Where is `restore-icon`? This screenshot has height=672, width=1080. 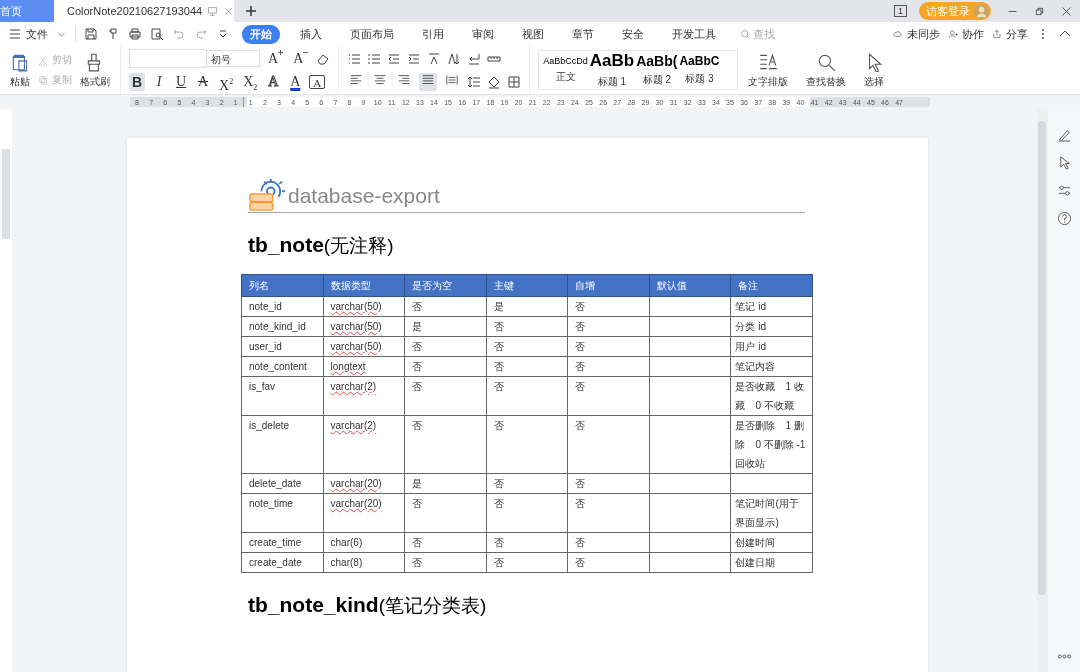 restore-icon is located at coordinates (1039, 11).